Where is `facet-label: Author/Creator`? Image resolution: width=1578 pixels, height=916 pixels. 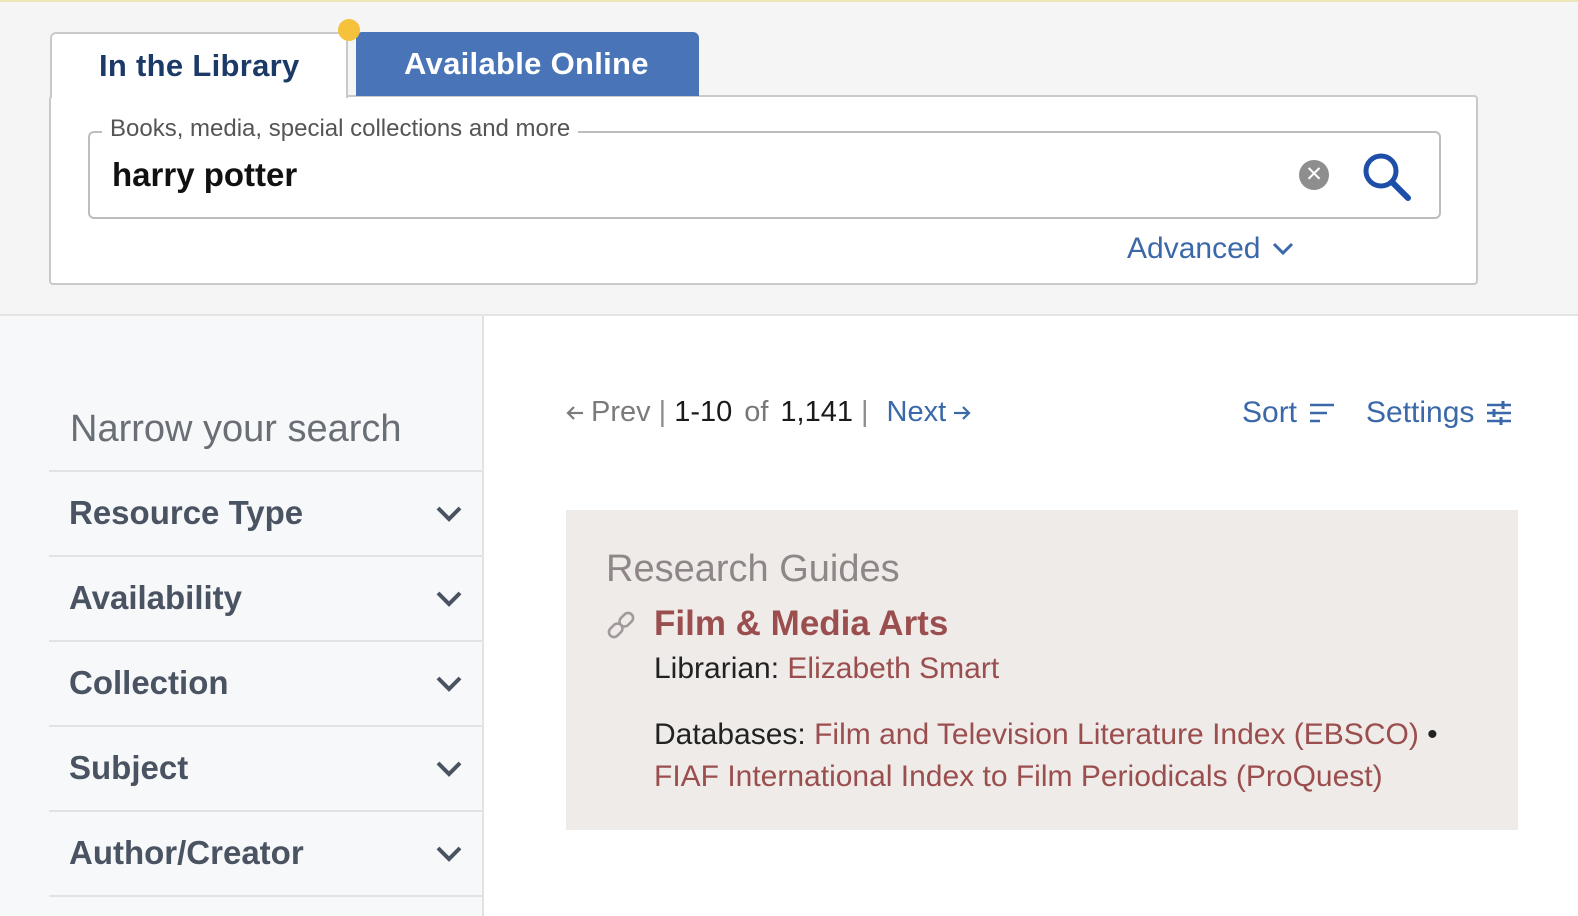 facet-label: Author/Creator is located at coordinates (186, 852).